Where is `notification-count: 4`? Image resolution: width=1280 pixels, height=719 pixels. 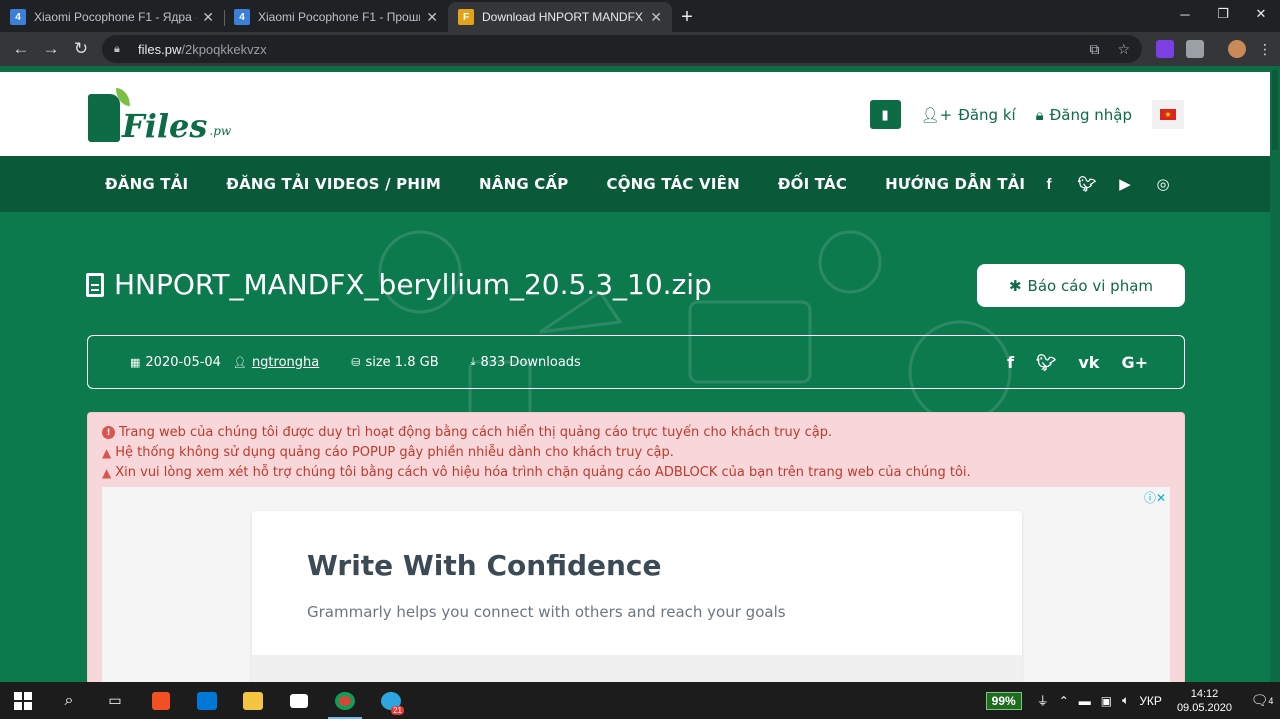
notification-count: 4 is located at coordinates (1271, 700).